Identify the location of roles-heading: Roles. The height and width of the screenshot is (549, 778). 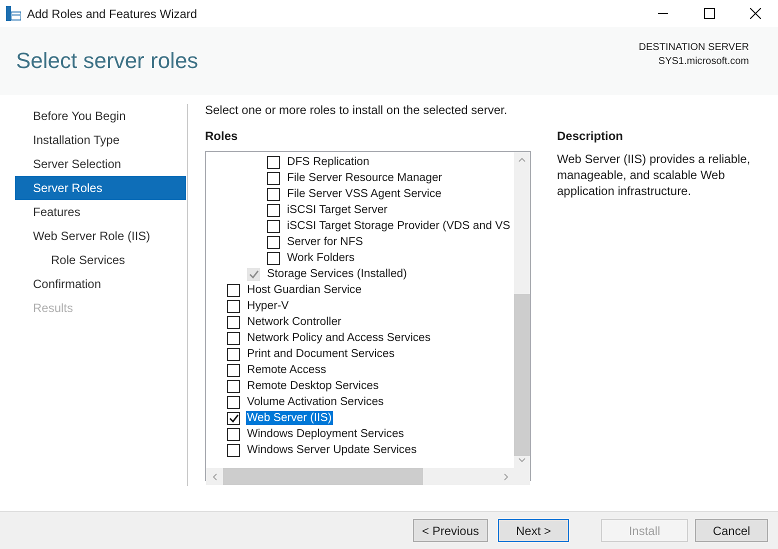
(222, 137).